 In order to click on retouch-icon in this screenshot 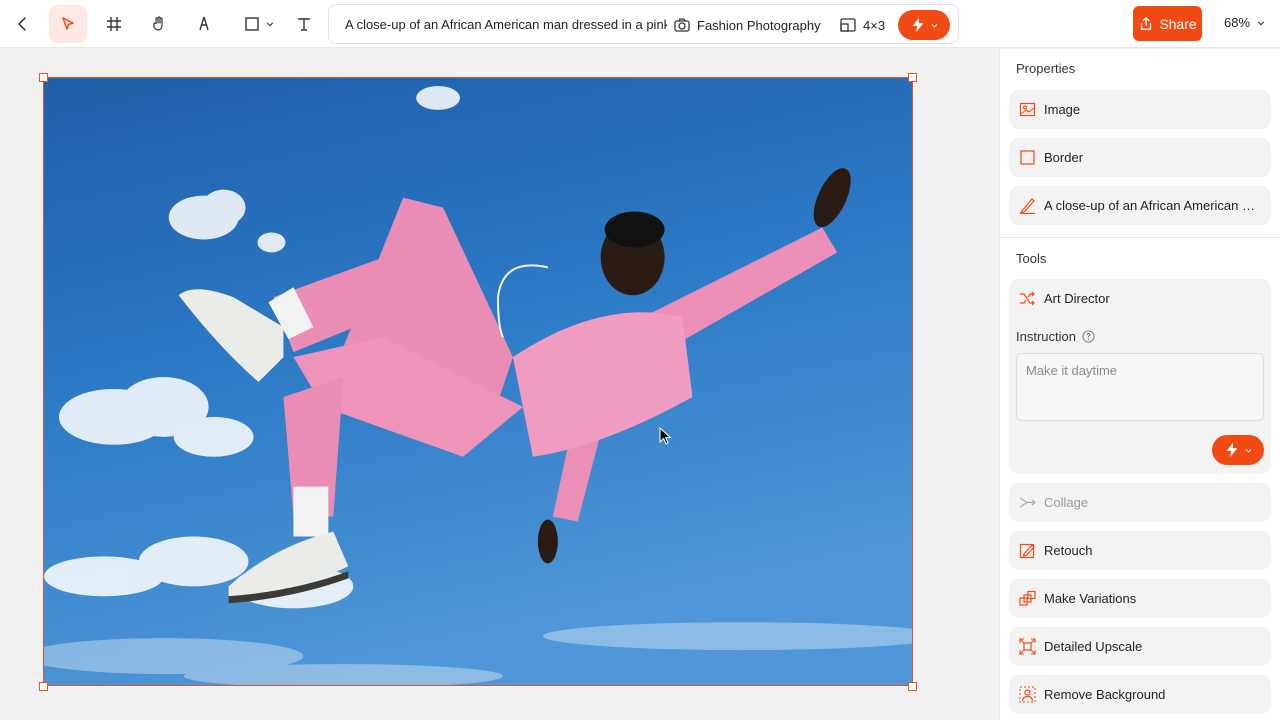, I will do `click(1027, 551)`.